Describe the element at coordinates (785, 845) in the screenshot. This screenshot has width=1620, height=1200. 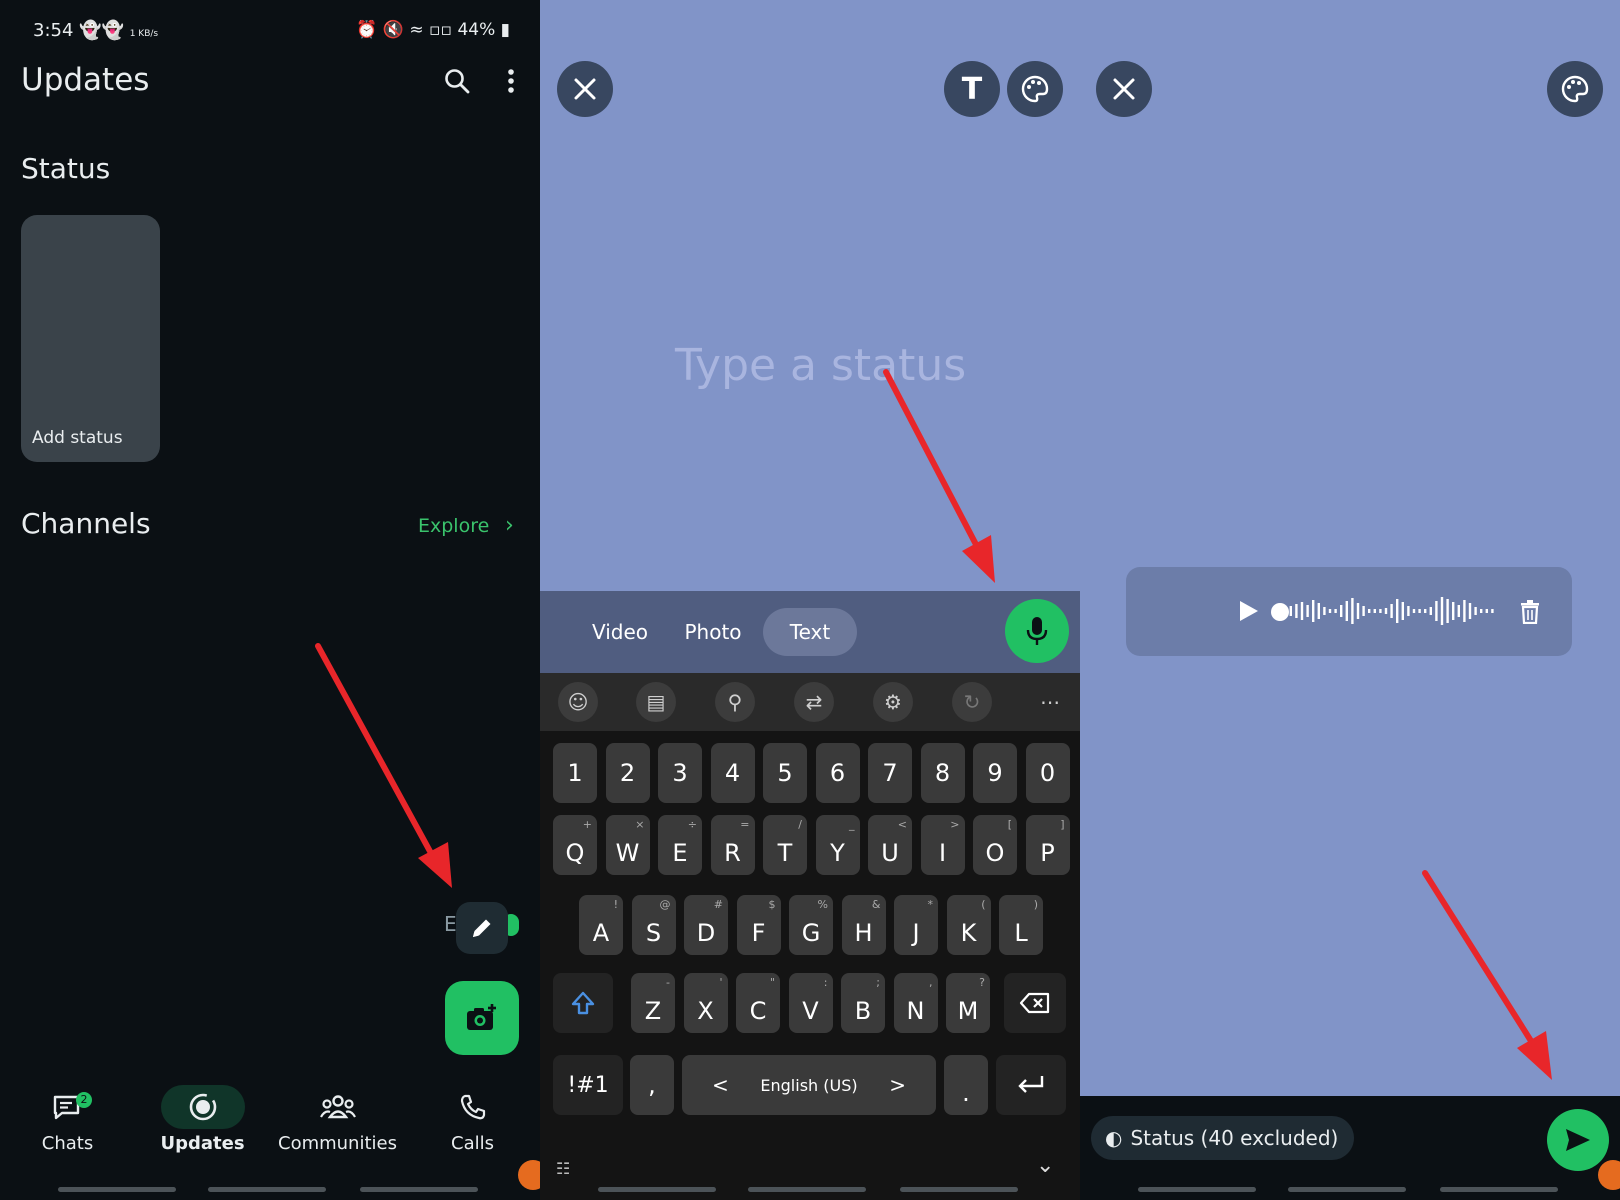
I see `key-t: T /` at that location.